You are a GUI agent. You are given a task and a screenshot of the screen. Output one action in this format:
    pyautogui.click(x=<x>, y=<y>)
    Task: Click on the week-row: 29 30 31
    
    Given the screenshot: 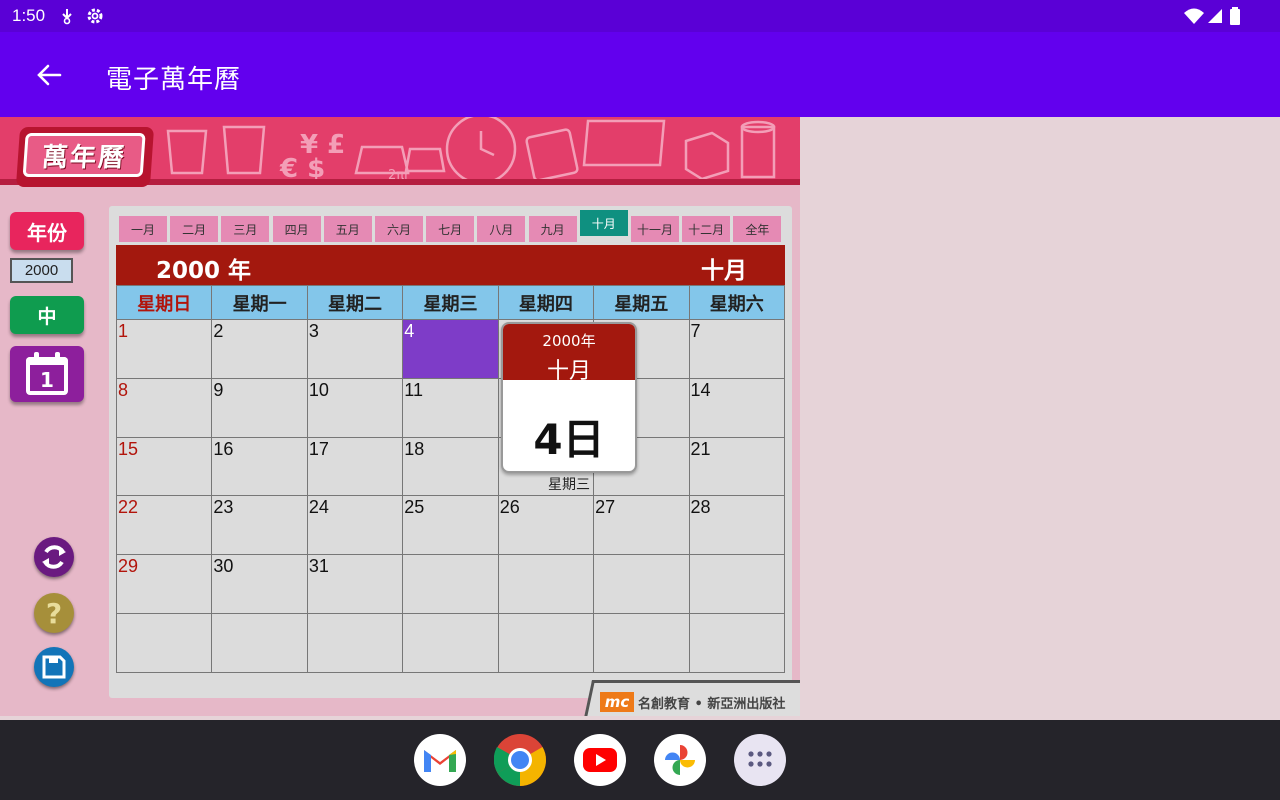 What is the action you would take?
    pyautogui.click(x=451, y=584)
    